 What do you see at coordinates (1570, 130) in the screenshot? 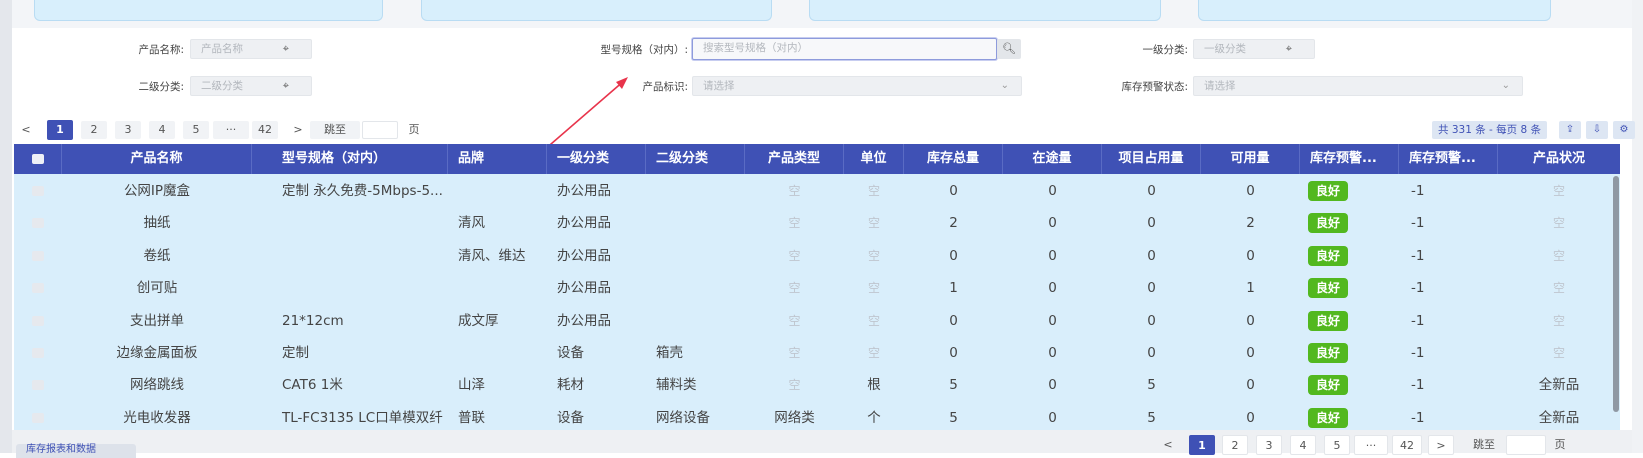
I see `export-icon: ⇪` at bounding box center [1570, 130].